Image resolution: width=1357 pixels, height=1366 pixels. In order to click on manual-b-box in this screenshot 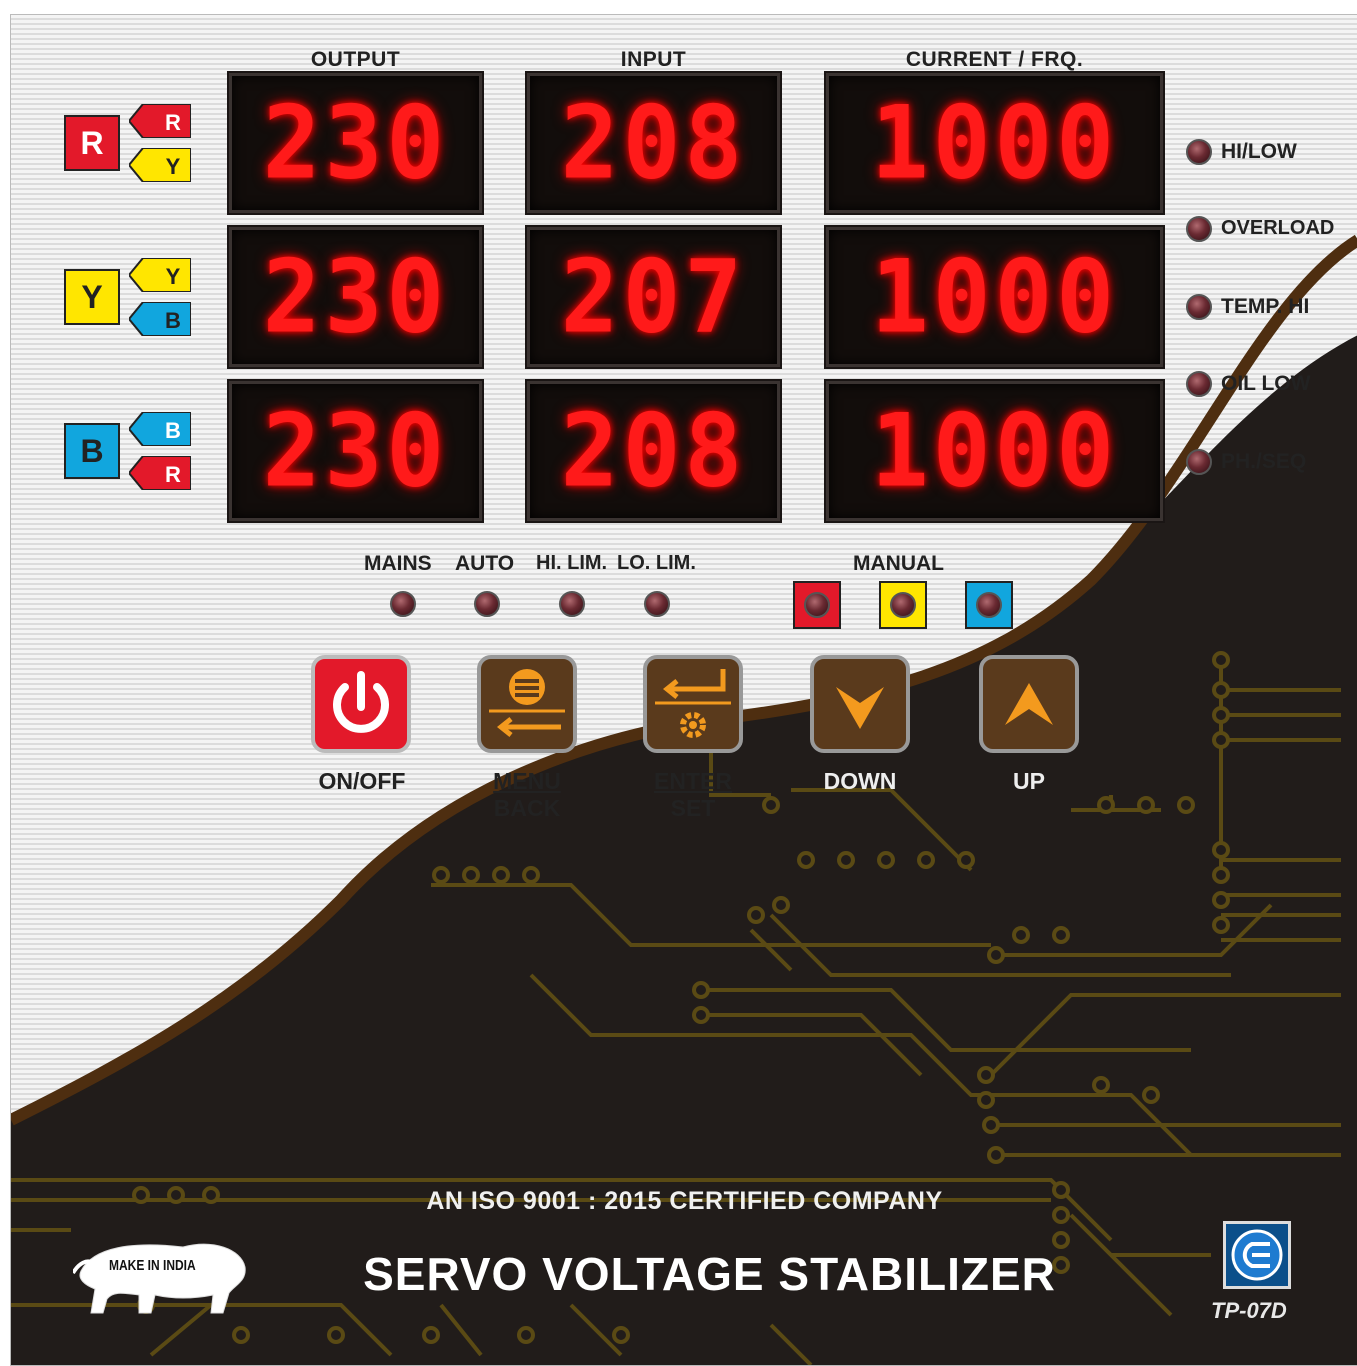, I will do `click(989, 605)`.